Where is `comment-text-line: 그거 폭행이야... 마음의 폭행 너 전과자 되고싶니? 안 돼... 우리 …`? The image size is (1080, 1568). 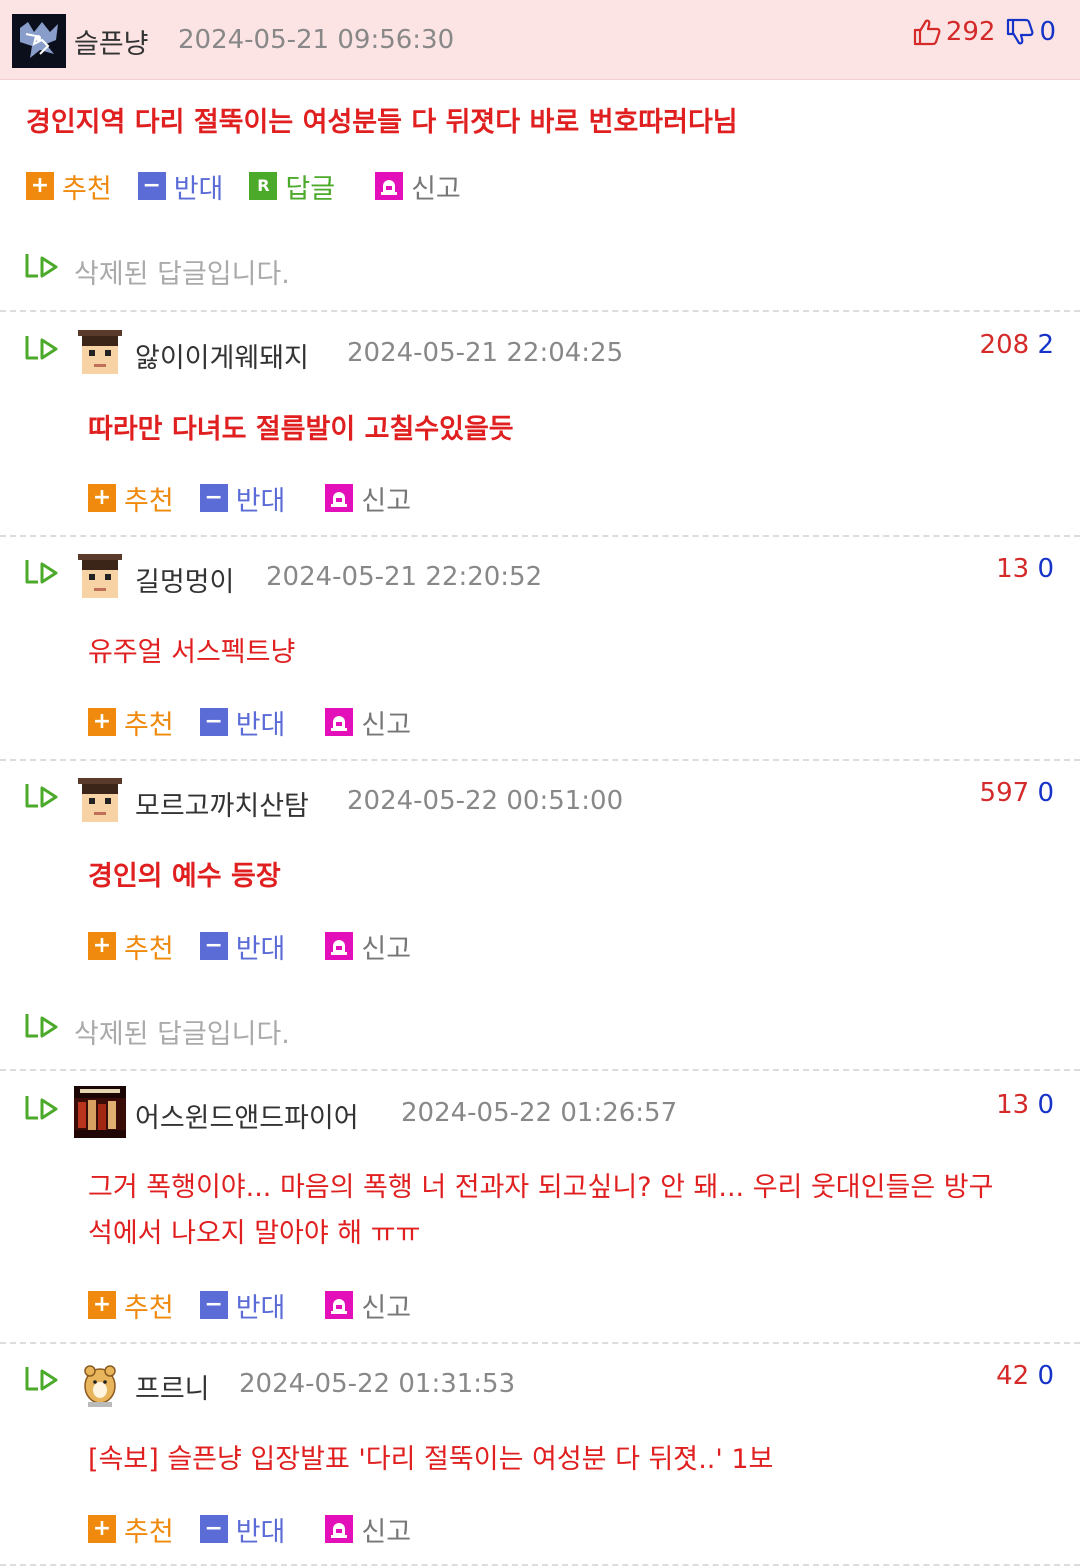
comment-text-line: 그거 폭행이야... 마음의 폭행 너 전과자 되고싶니? 안 돼... 우리 … is located at coordinates (541, 1187).